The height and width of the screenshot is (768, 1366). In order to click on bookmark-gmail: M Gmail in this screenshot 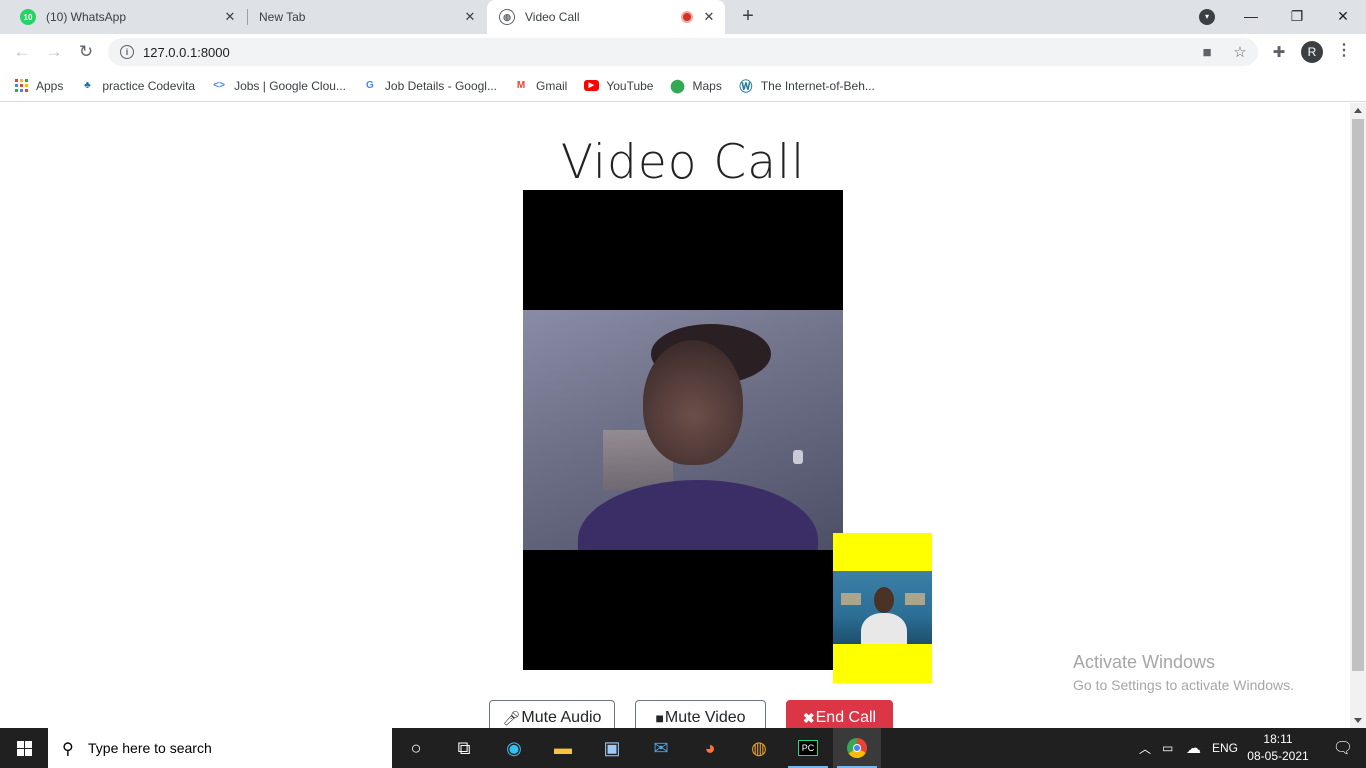, I will do `click(540, 86)`.